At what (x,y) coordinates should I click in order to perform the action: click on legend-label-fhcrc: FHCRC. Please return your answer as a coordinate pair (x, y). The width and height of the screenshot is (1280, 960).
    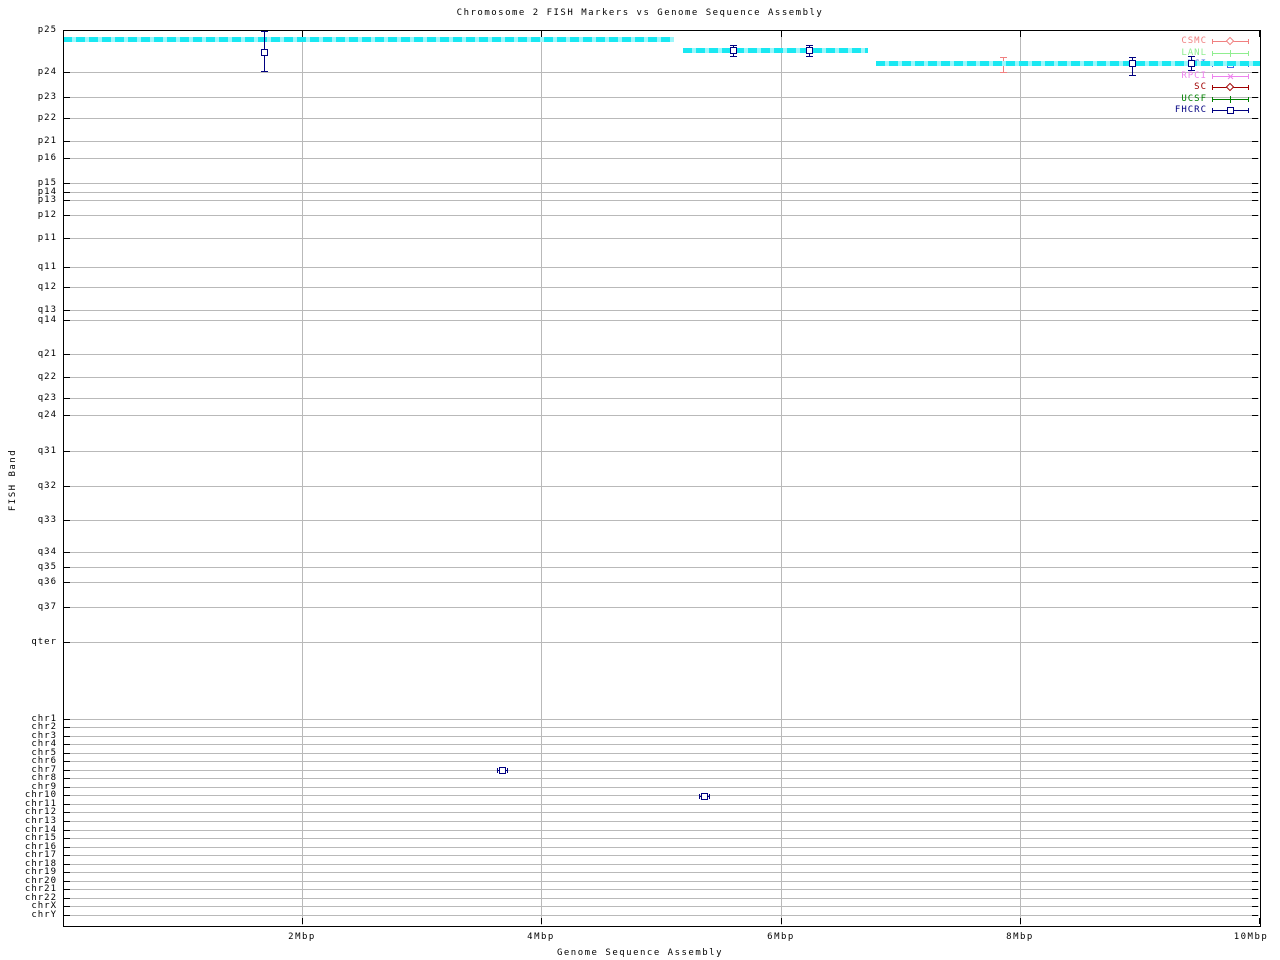
    Looking at the image, I should click on (1190, 110).